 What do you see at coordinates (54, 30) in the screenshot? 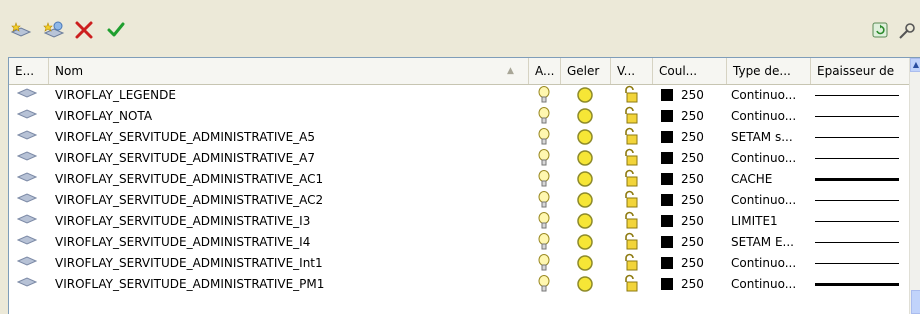
I see `new-layer-frozen-button` at bounding box center [54, 30].